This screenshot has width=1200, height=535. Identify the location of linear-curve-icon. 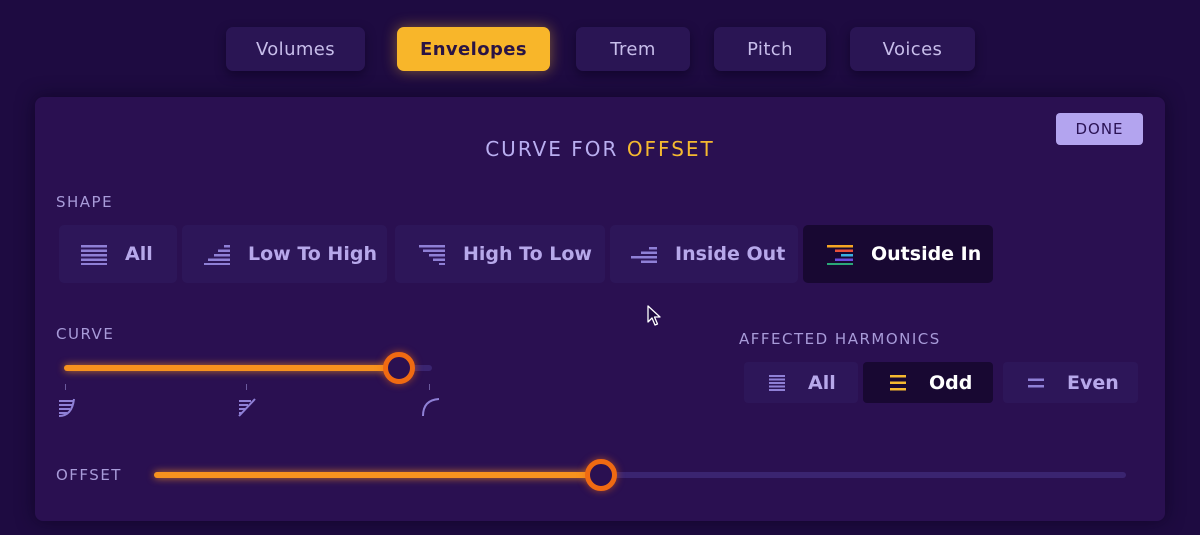
(247, 407).